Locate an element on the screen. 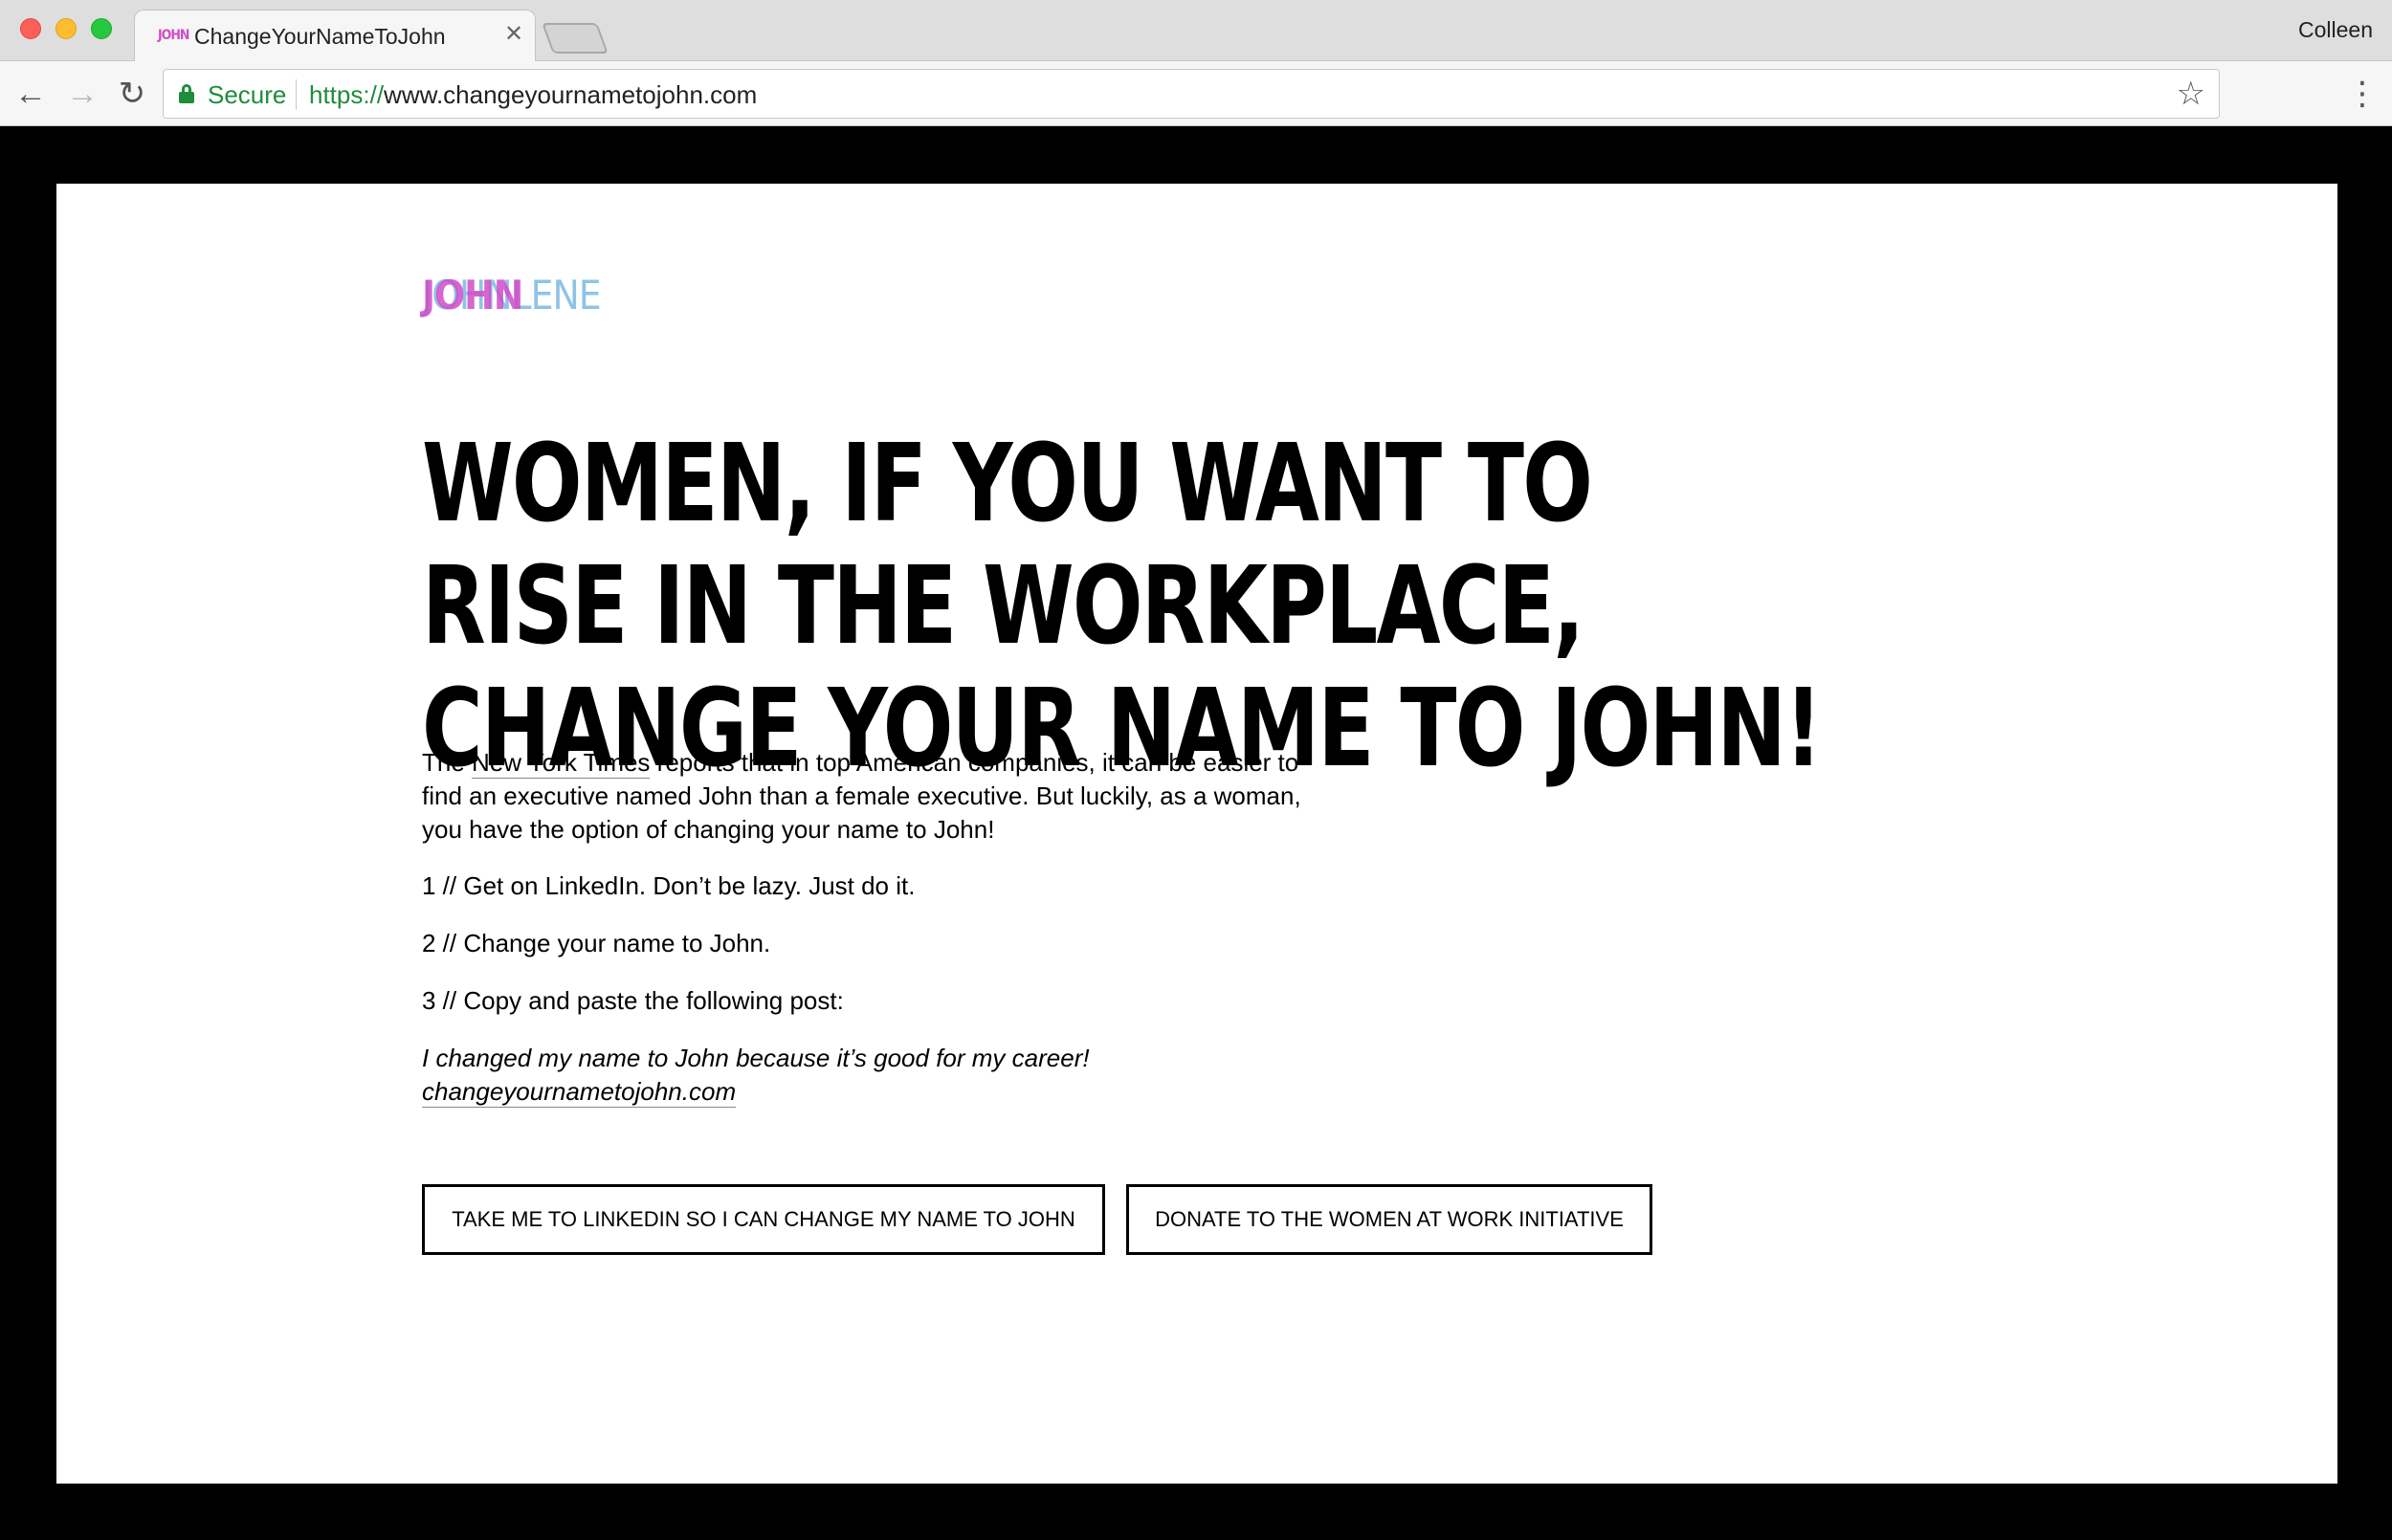 The image size is (2392, 1540). step-2: 2 // Change your name to John. is located at coordinates (596, 943).